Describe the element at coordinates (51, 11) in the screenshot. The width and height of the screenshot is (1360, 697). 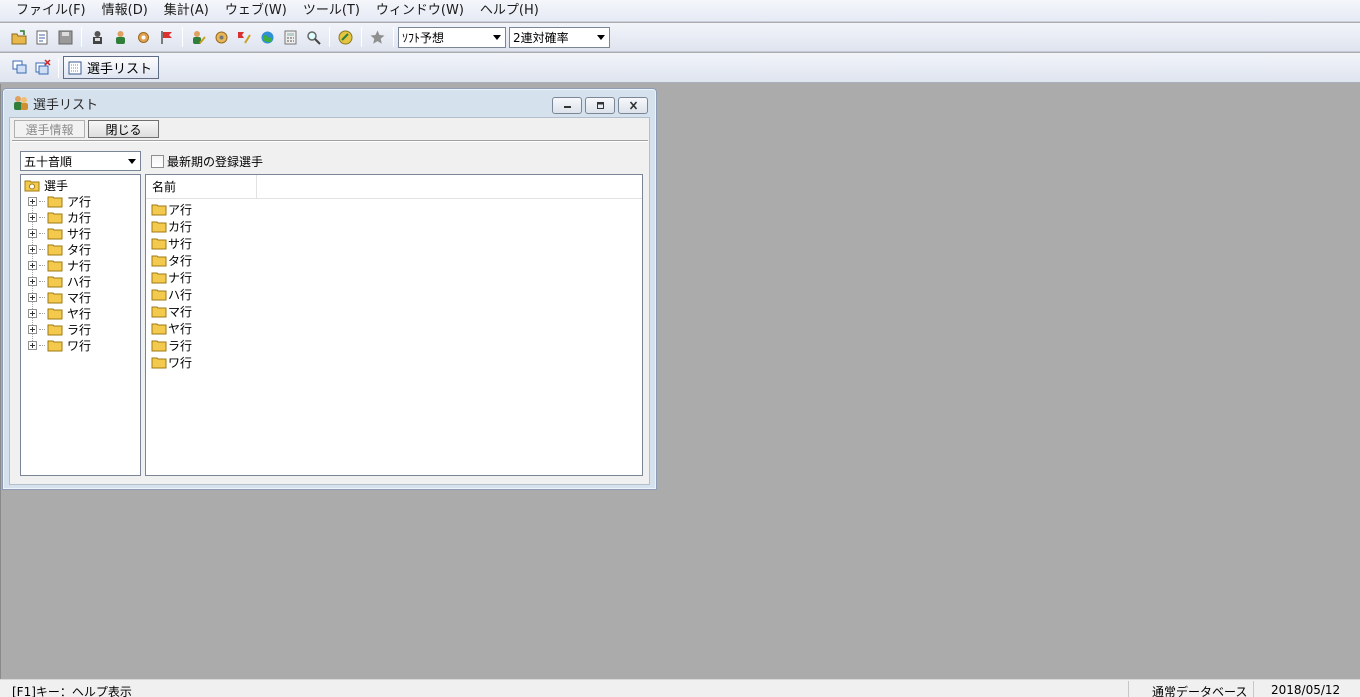
I see `menu-file: ファイル(F)` at that location.